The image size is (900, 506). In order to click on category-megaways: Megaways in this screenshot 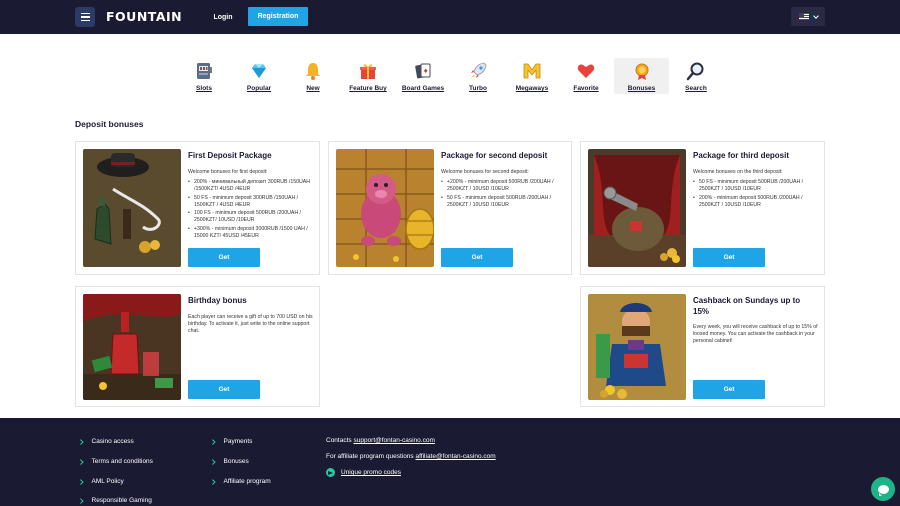, I will do `click(532, 76)`.